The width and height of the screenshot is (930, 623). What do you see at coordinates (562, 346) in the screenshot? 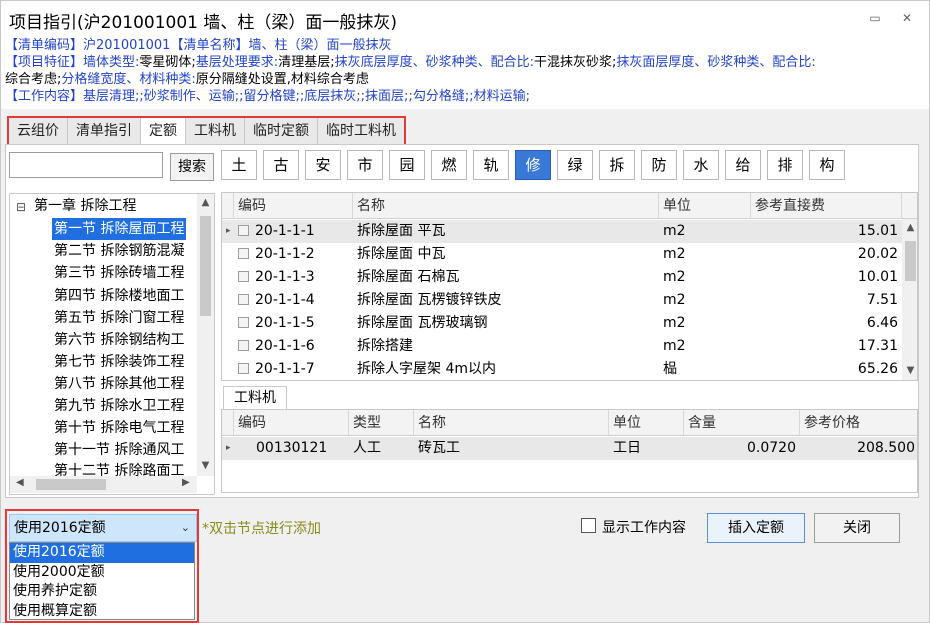
I see `table-row: 20-1-1-6 拆除搭建 m2 17.31` at bounding box center [562, 346].